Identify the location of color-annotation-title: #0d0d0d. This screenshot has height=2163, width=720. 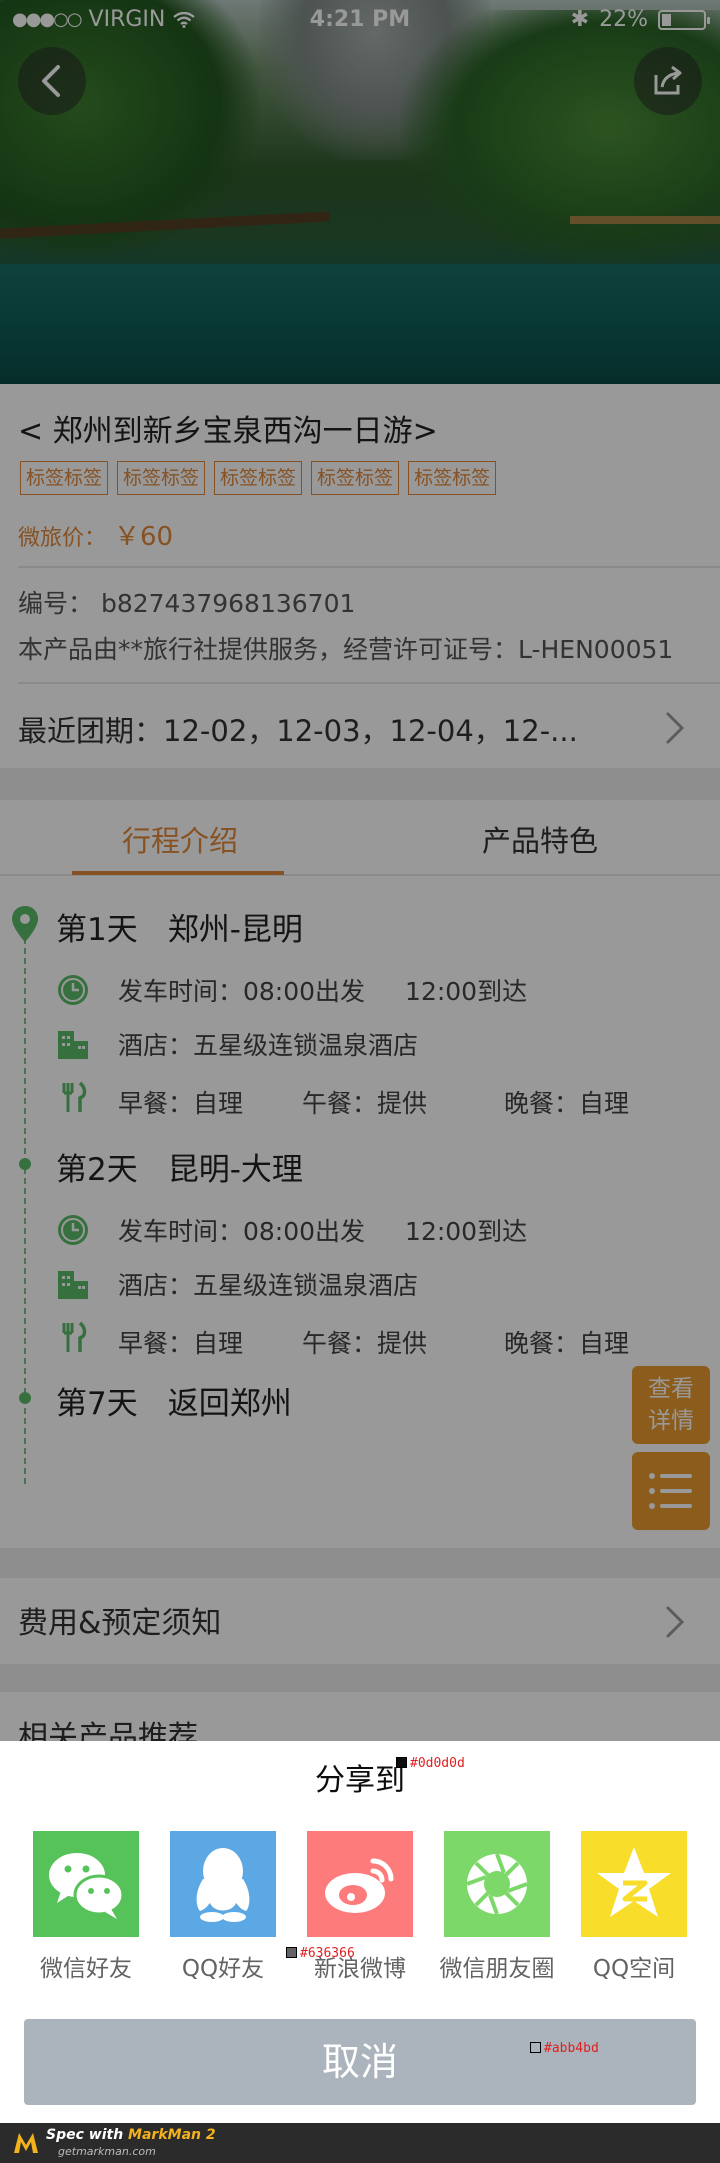
(430, 1763).